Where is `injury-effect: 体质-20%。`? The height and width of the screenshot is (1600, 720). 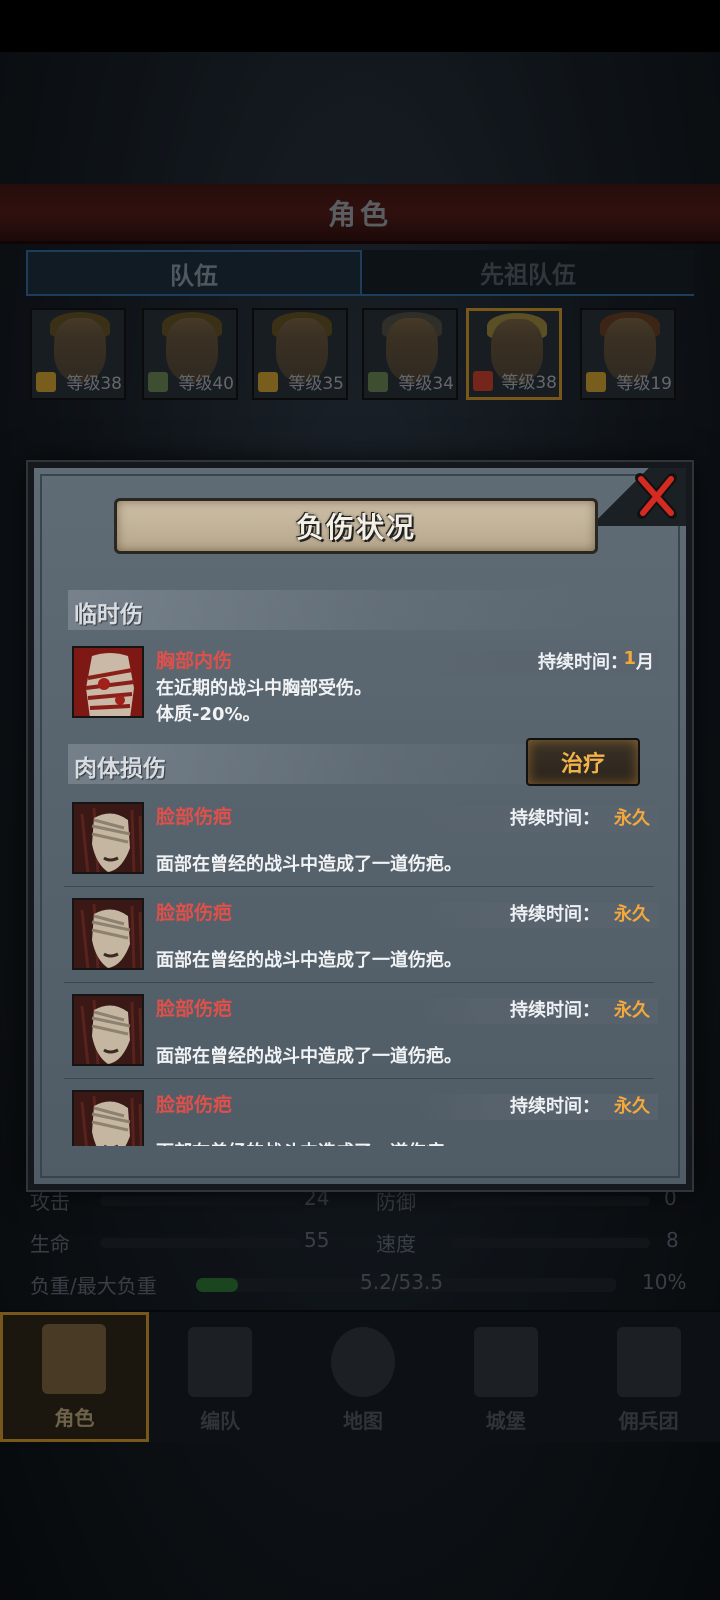
injury-effect: 体质-20%。 is located at coordinates (208, 714).